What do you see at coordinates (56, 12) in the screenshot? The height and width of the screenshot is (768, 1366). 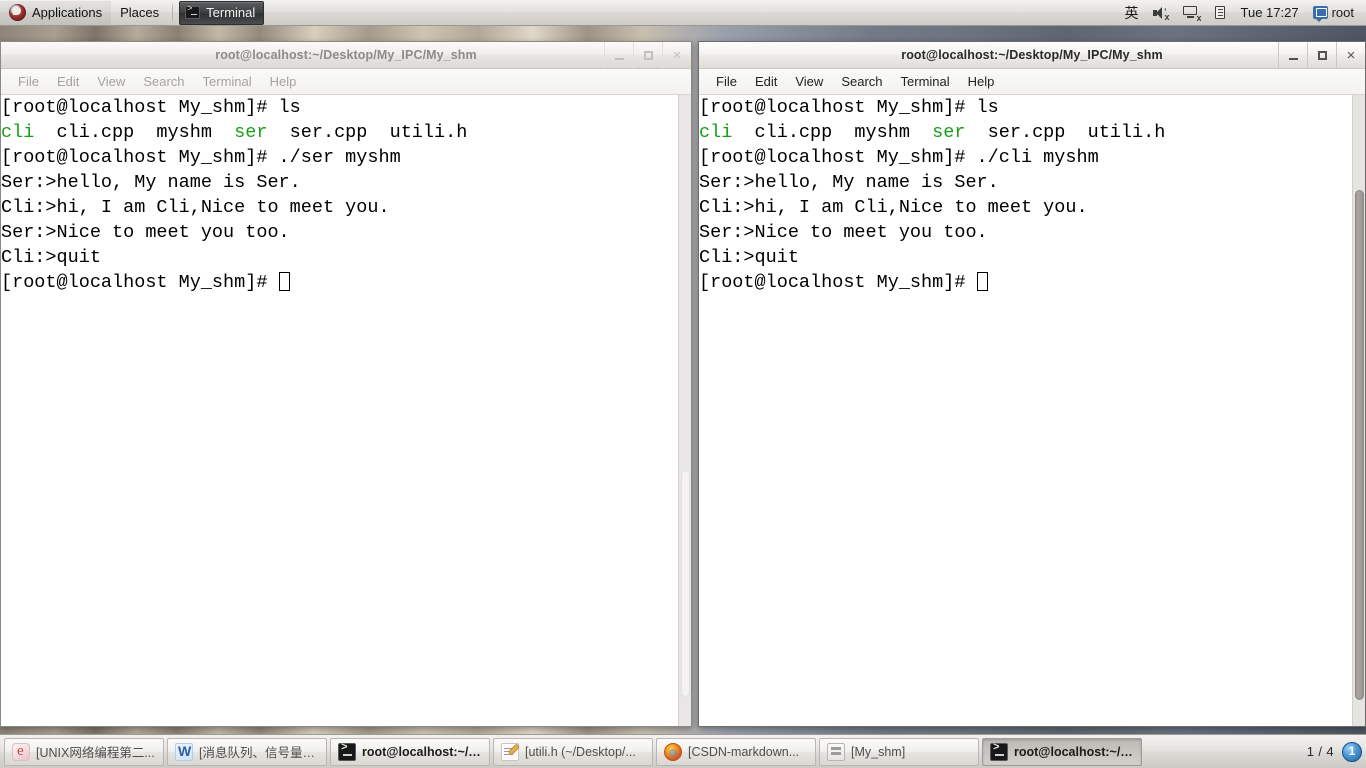 I see `applications-menu: Applications` at bounding box center [56, 12].